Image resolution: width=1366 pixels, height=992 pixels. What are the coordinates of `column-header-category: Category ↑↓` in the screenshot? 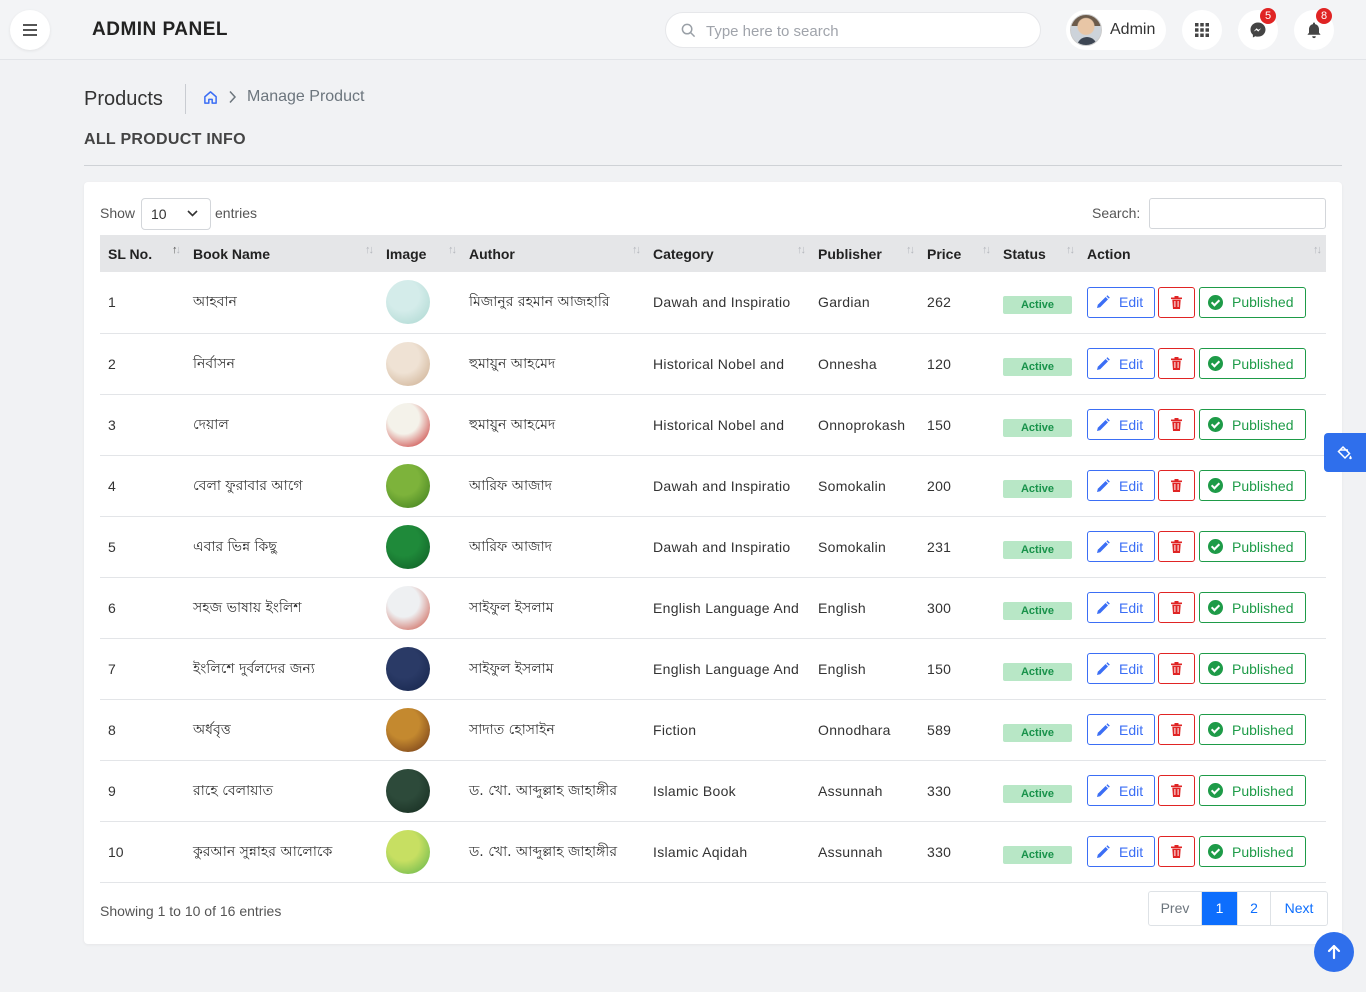 It's located at (727, 253).